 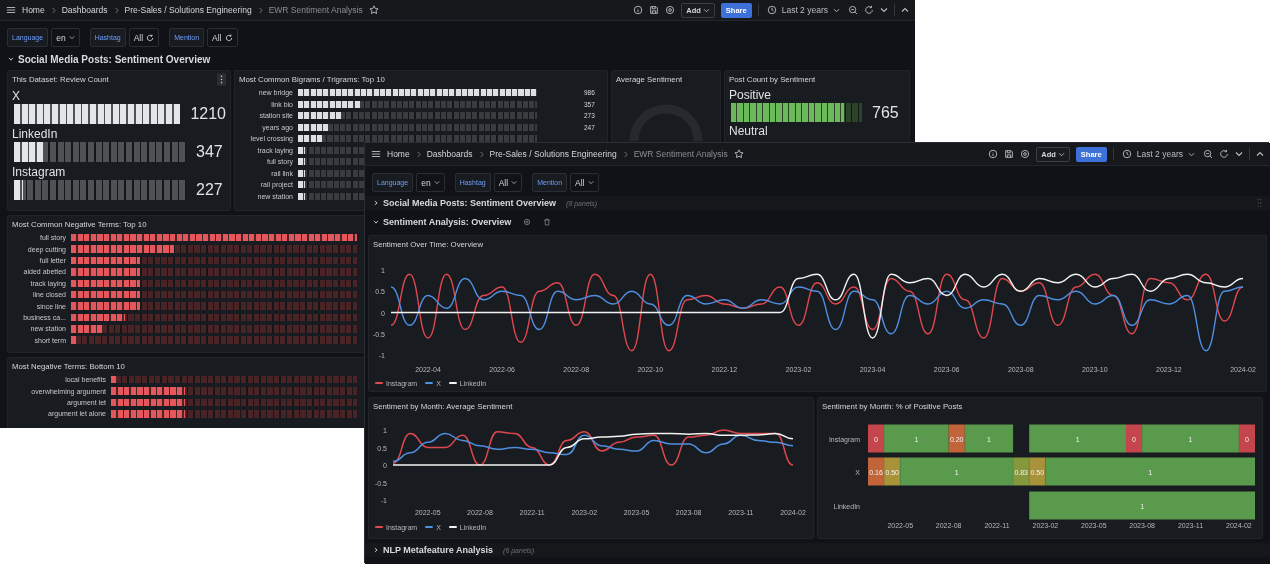 What do you see at coordinates (751, 95) in the screenshot?
I see `sentiment-label: Positive` at bounding box center [751, 95].